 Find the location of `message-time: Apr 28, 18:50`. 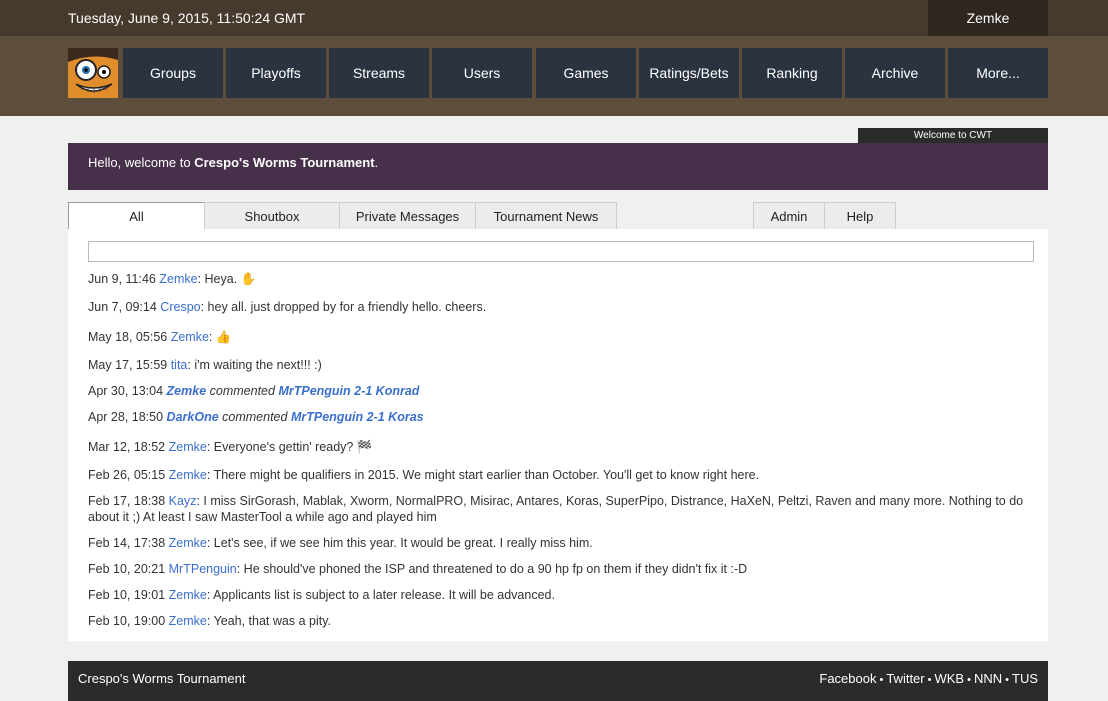

message-time: Apr 28, 18:50 is located at coordinates (126, 417).